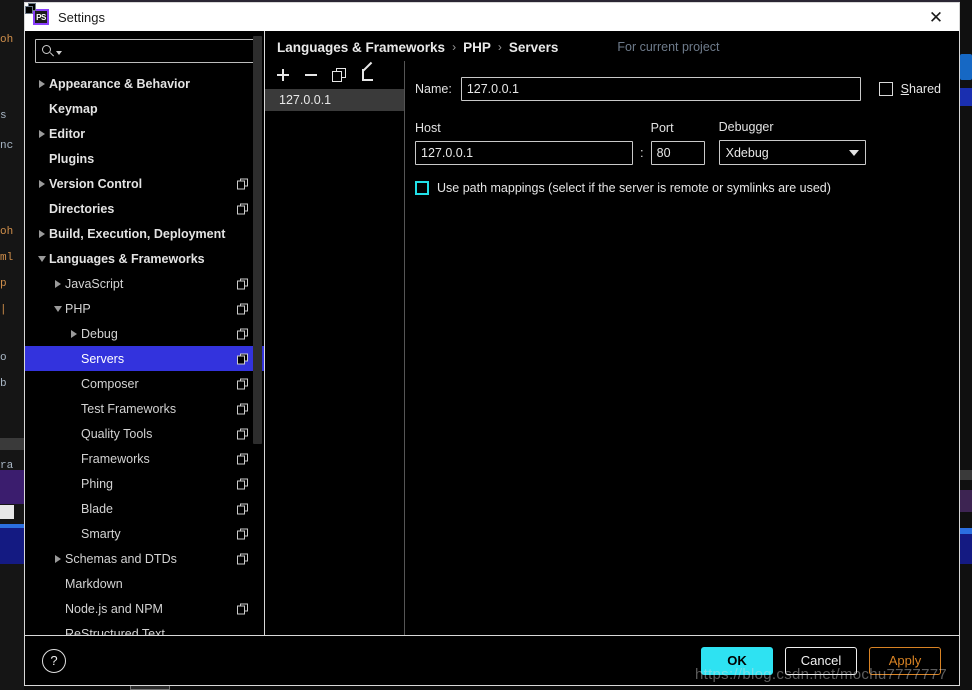 Image resolution: width=972 pixels, height=690 pixels. What do you see at coordinates (524, 153) in the screenshot?
I see `host-input` at bounding box center [524, 153].